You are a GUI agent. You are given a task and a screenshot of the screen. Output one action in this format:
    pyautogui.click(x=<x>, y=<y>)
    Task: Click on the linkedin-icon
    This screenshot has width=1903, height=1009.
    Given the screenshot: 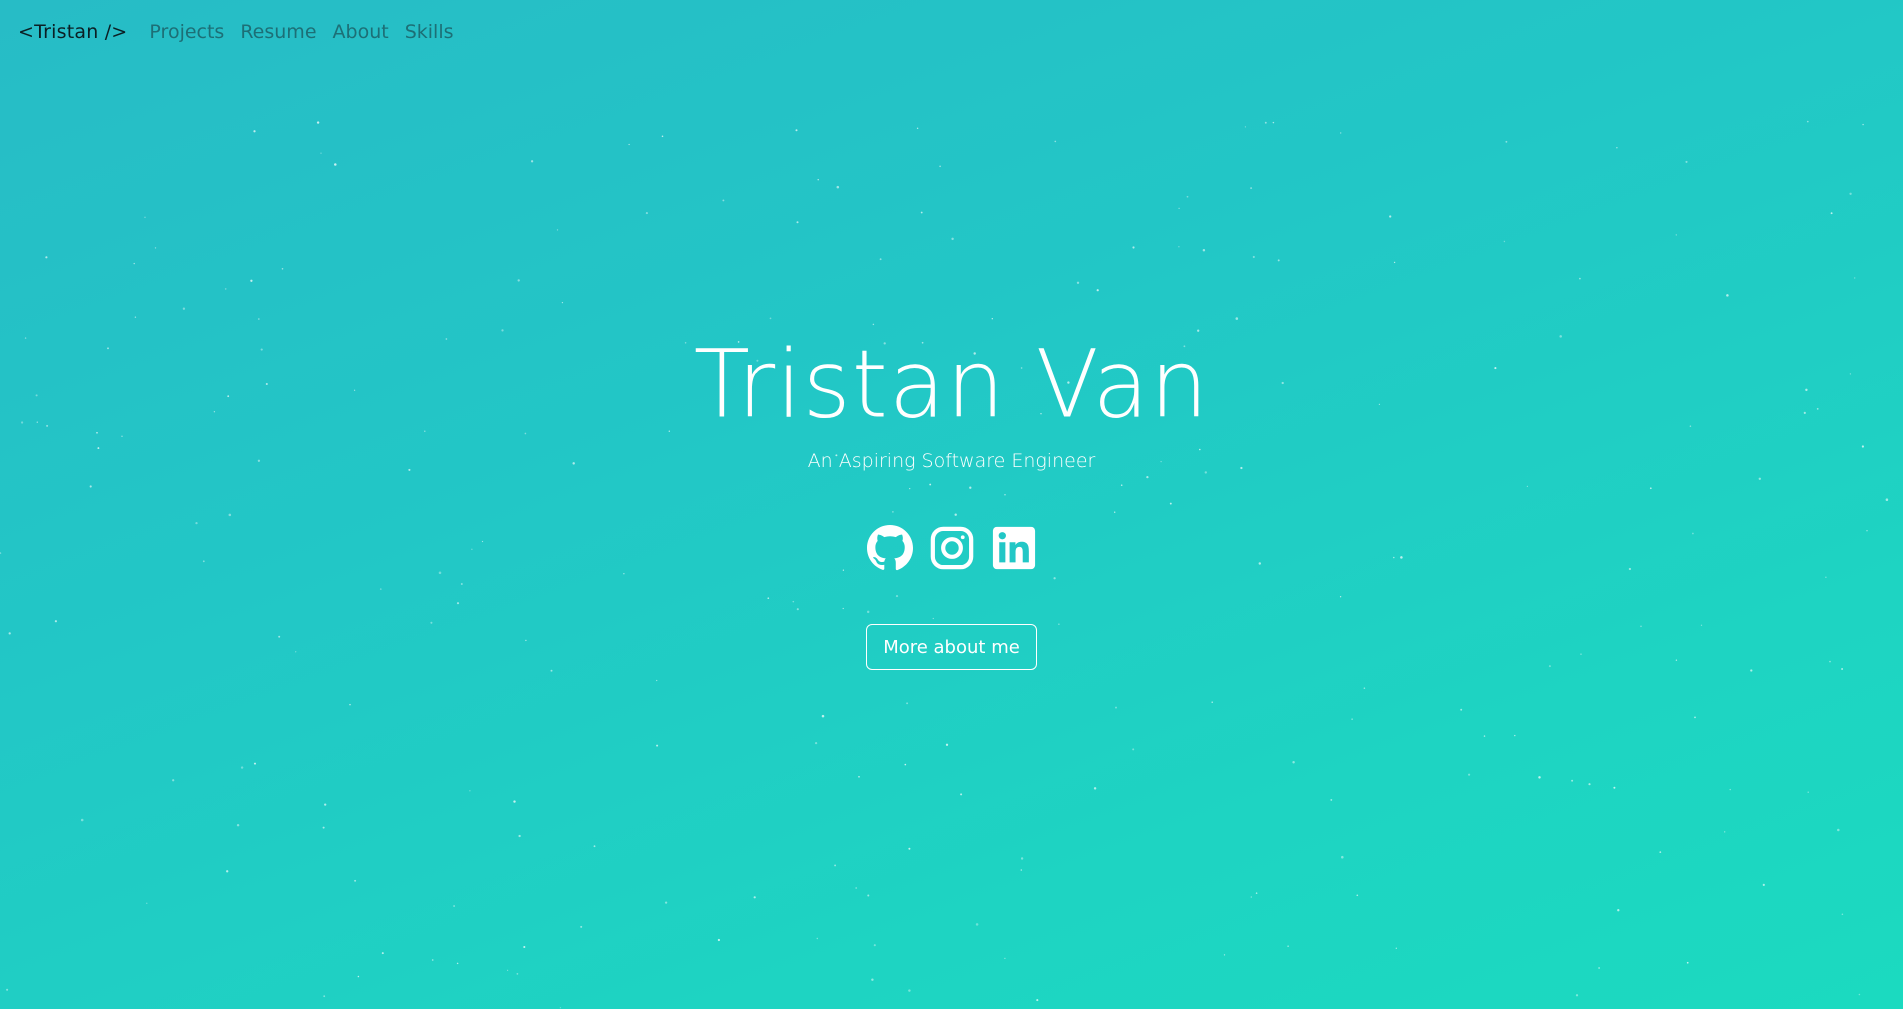 What is the action you would take?
    pyautogui.click(x=1013, y=548)
    